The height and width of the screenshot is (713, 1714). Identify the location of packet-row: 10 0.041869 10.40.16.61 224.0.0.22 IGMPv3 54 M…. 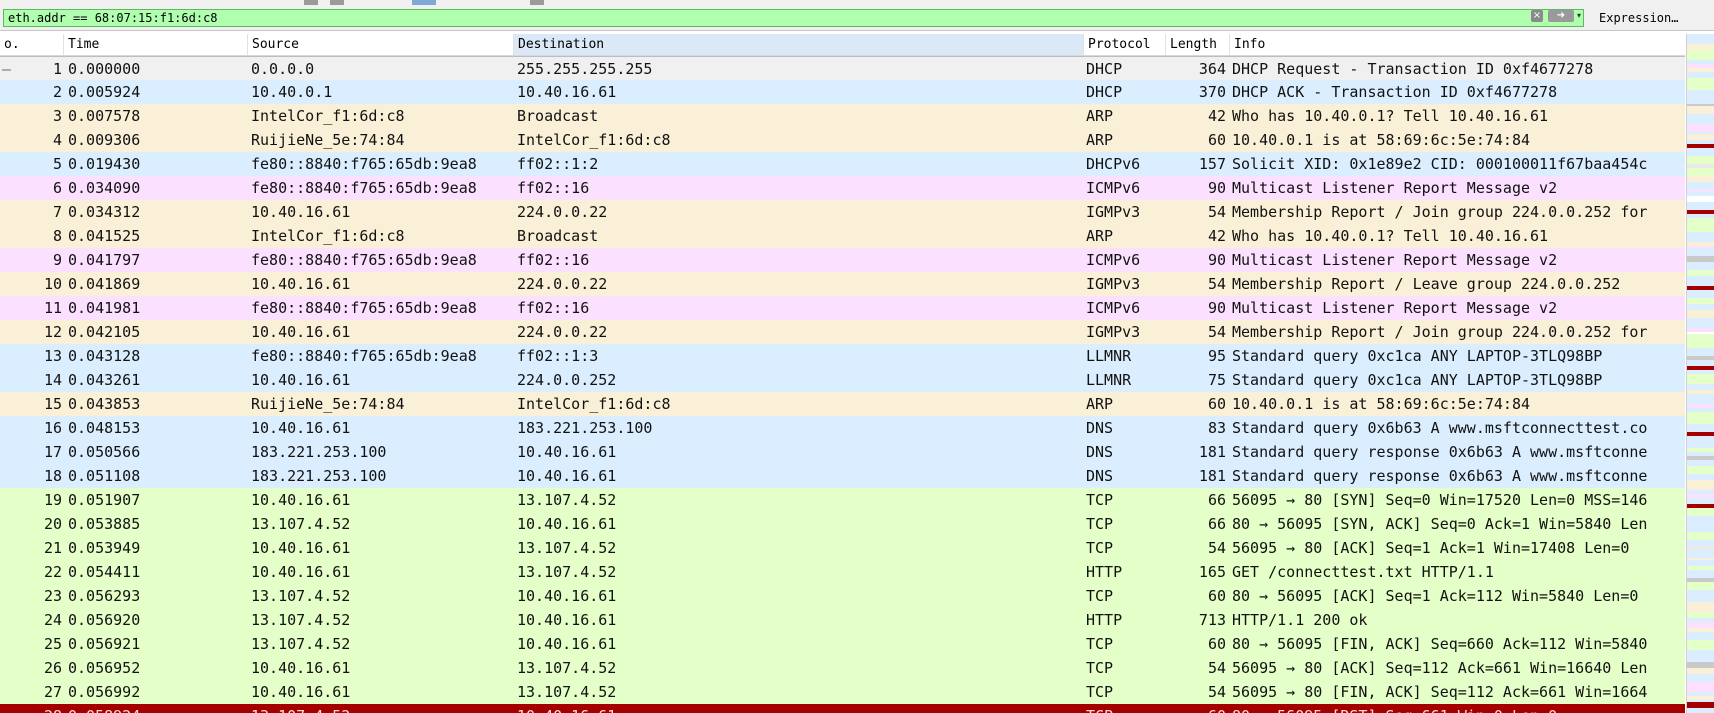
(842, 284).